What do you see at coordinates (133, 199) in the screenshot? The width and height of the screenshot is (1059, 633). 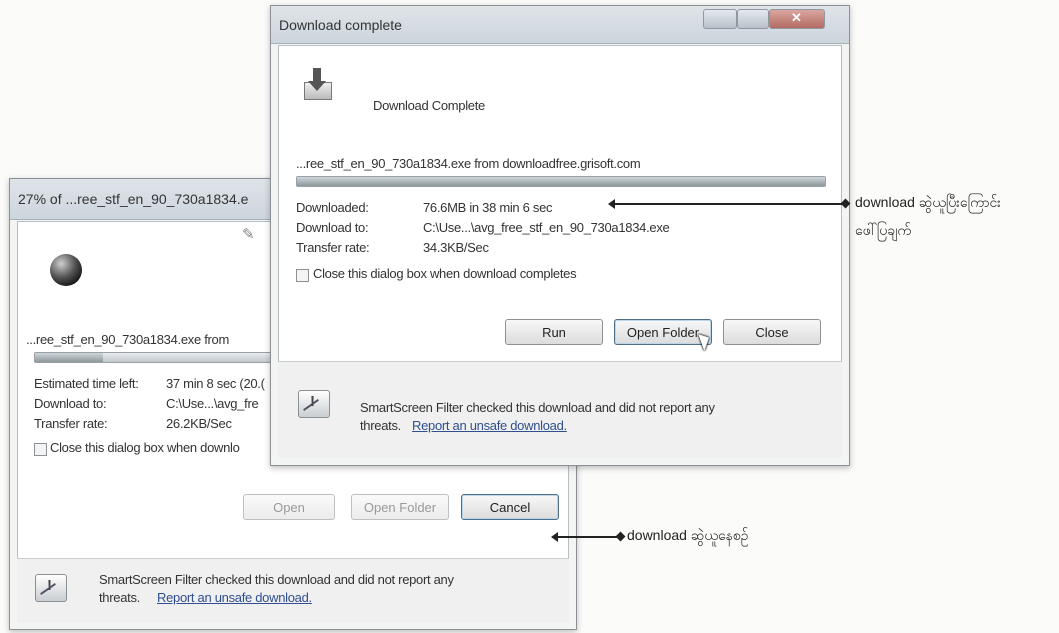 I see `window-title: 27% of ...ree_stf_en_90_730a1834.e` at bounding box center [133, 199].